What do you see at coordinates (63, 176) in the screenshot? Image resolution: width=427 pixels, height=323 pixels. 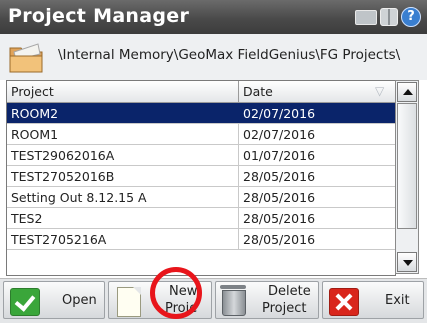 I see `project-name: TEST27052016B` at bounding box center [63, 176].